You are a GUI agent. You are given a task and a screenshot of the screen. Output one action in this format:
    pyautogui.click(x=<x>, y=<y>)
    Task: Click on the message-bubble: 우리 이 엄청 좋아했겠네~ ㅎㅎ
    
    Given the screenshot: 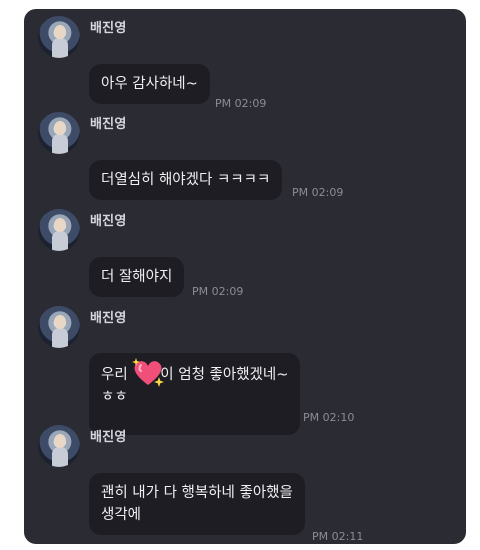 What is the action you would take?
    pyautogui.click(x=195, y=394)
    